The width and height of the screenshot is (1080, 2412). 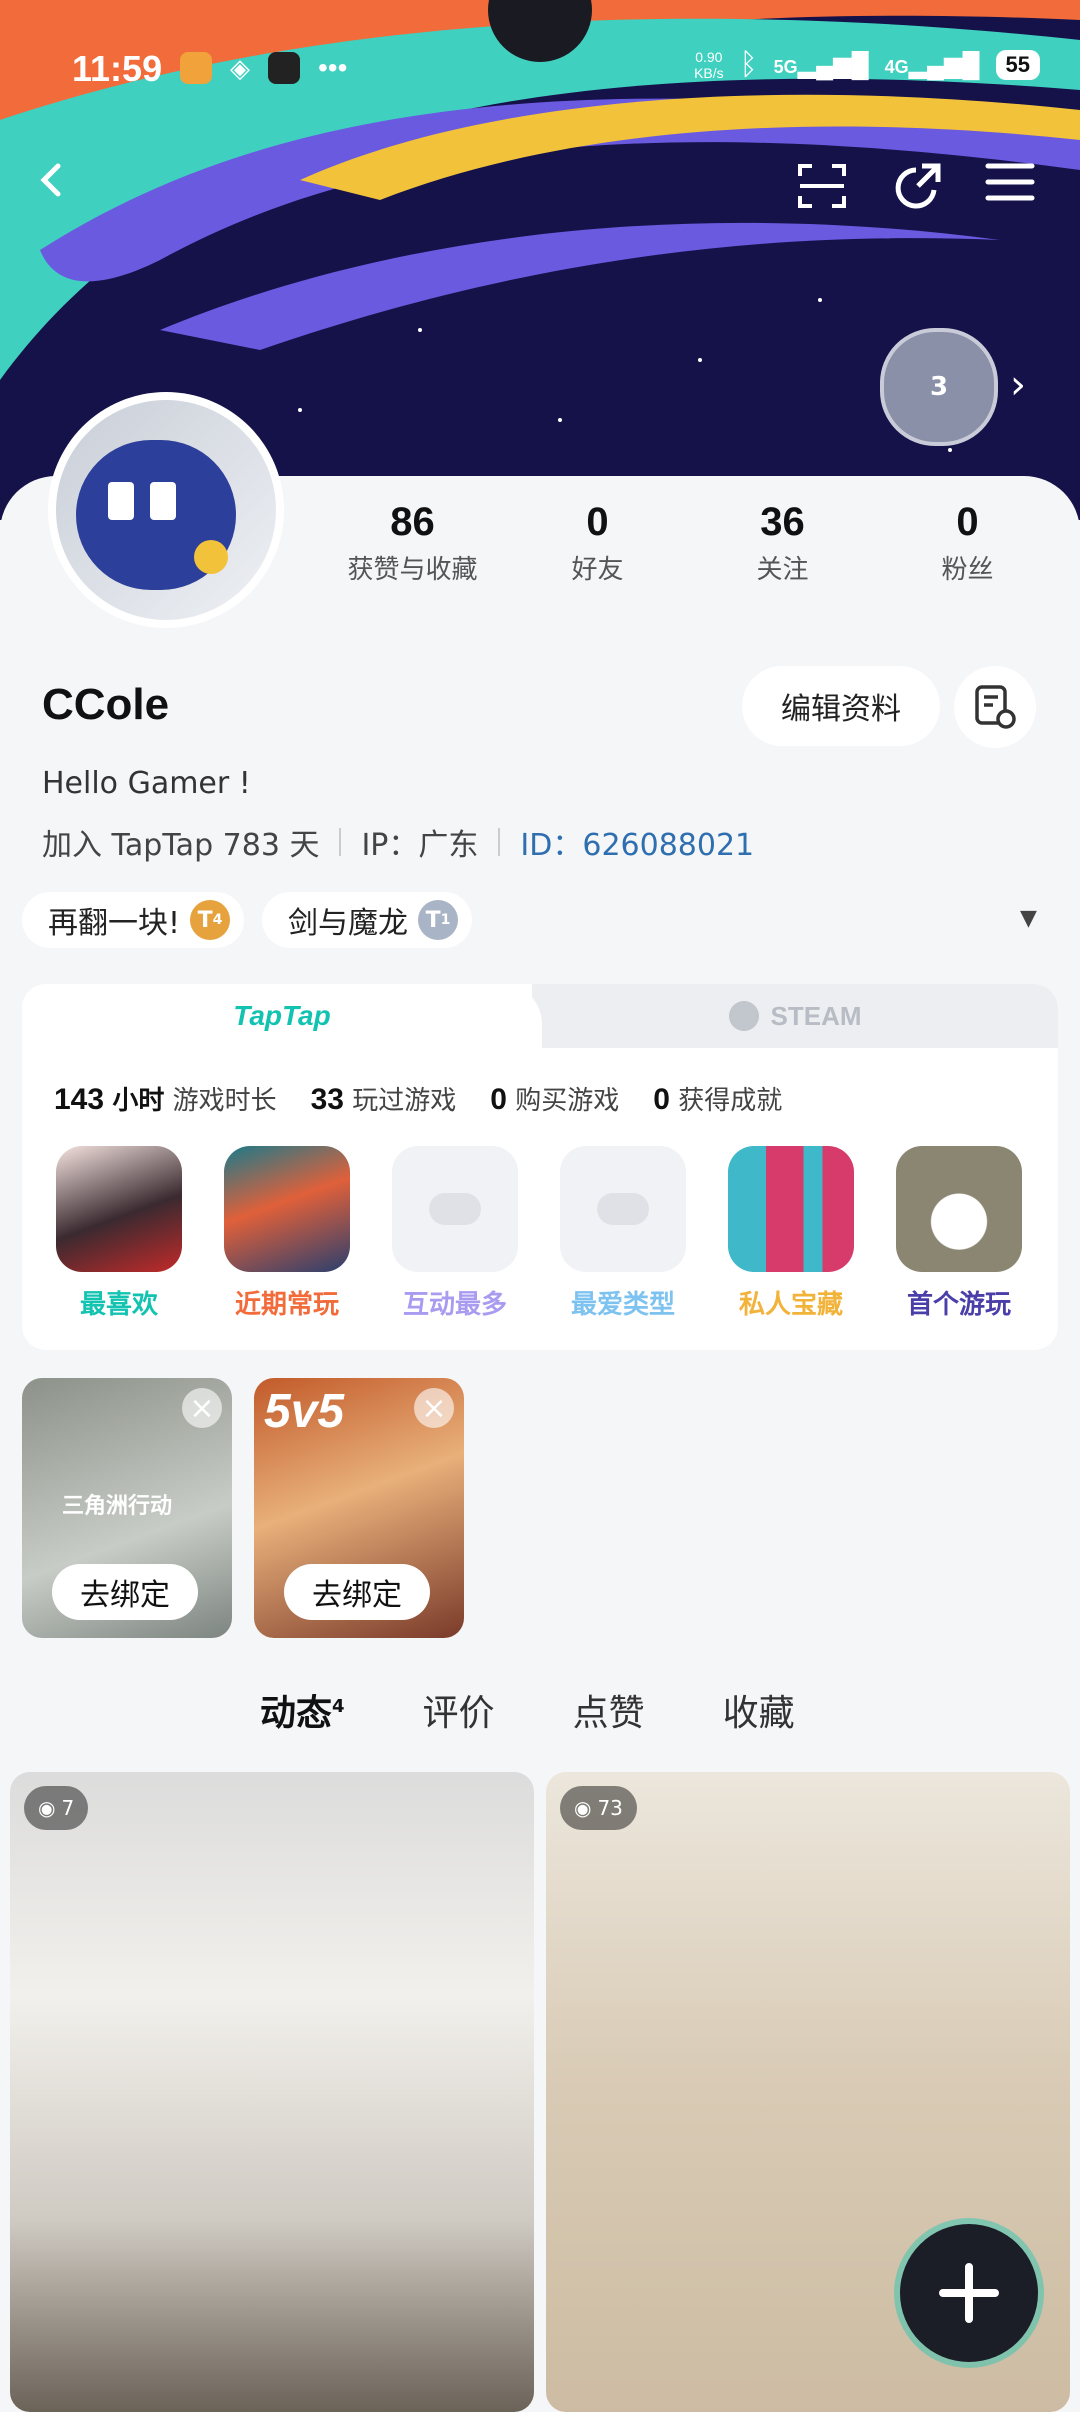 What do you see at coordinates (64, 192) in the screenshot?
I see `back-button` at bounding box center [64, 192].